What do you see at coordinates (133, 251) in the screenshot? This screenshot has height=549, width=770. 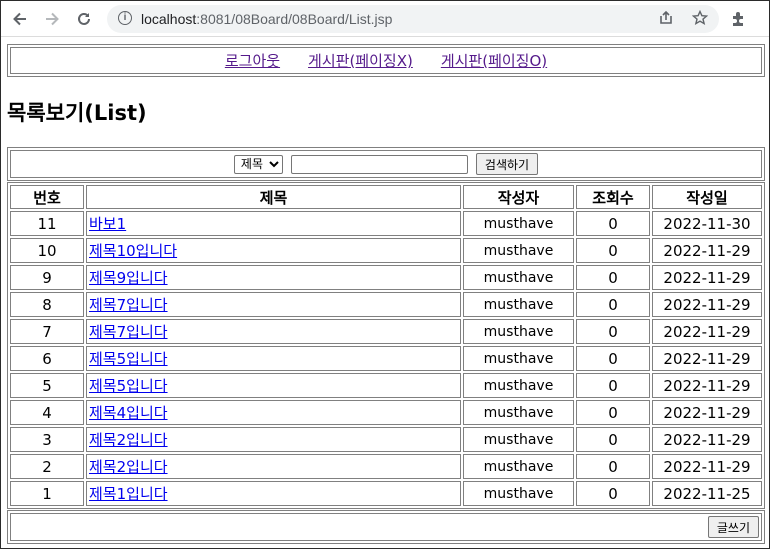 I see `post-title-link: 제목10입니다` at bounding box center [133, 251].